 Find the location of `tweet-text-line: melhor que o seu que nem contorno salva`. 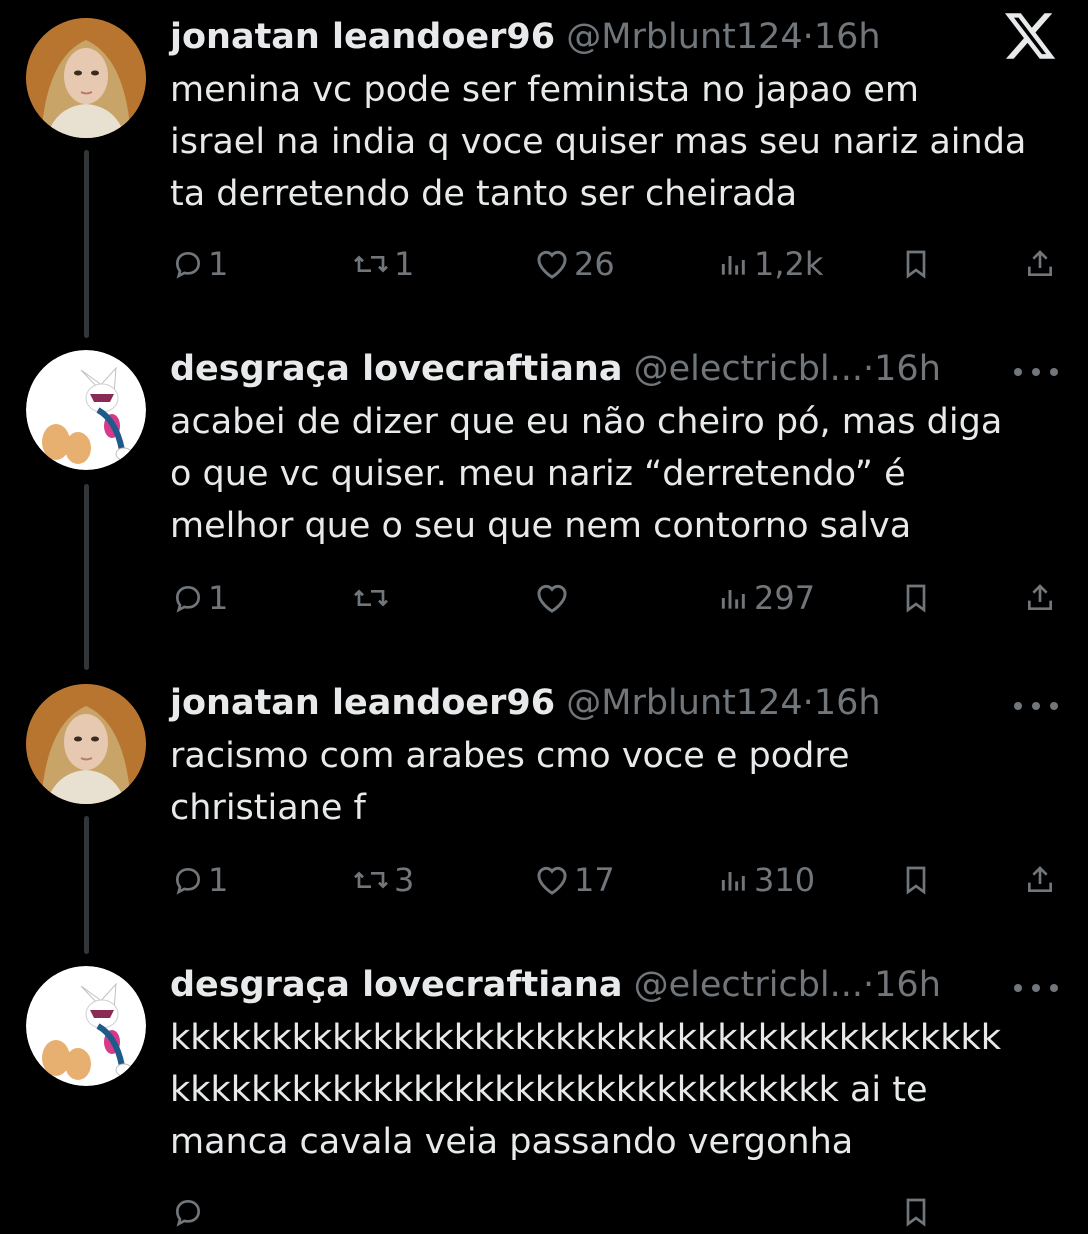

tweet-text-line: melhor que o seu que nem contorno salva is located at coordinates (541, 526).